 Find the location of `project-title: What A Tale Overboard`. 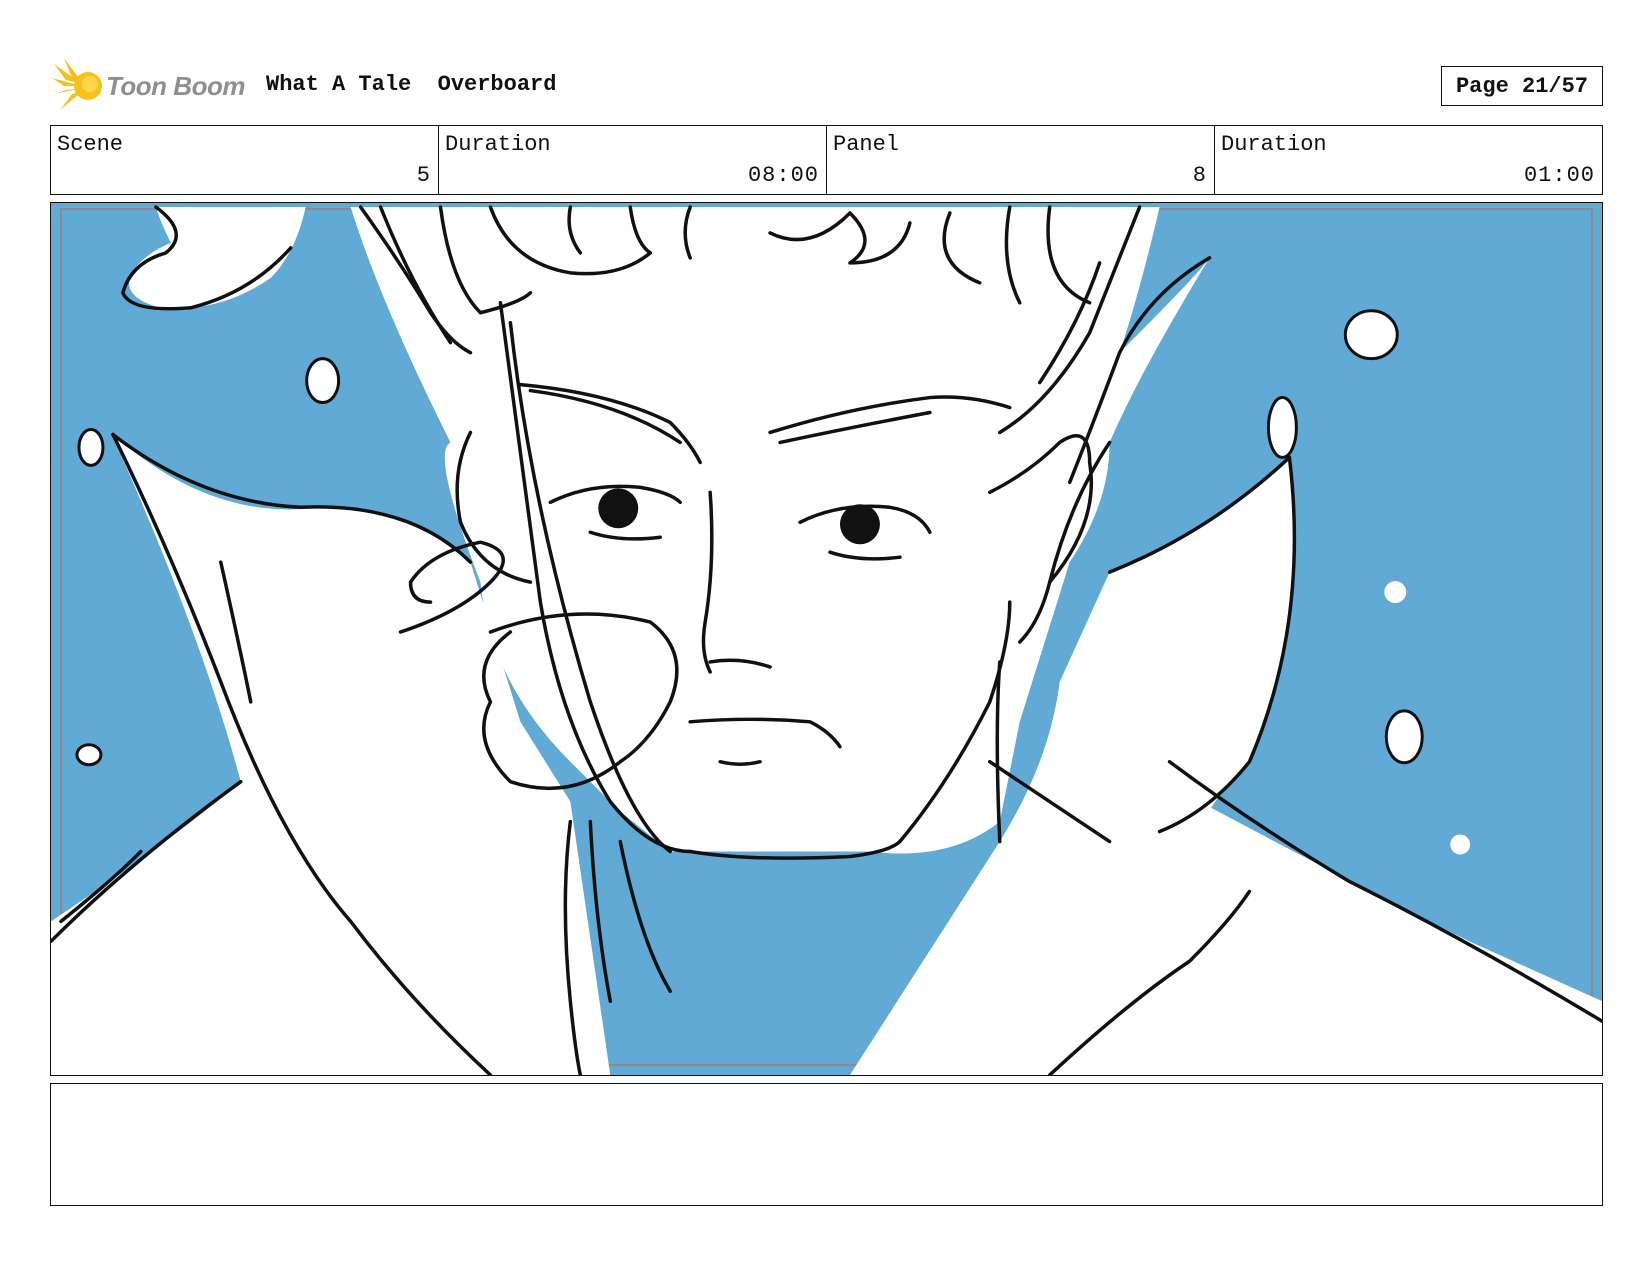

project-title: What A Tale Overboard is located at coordinates (411, 84).